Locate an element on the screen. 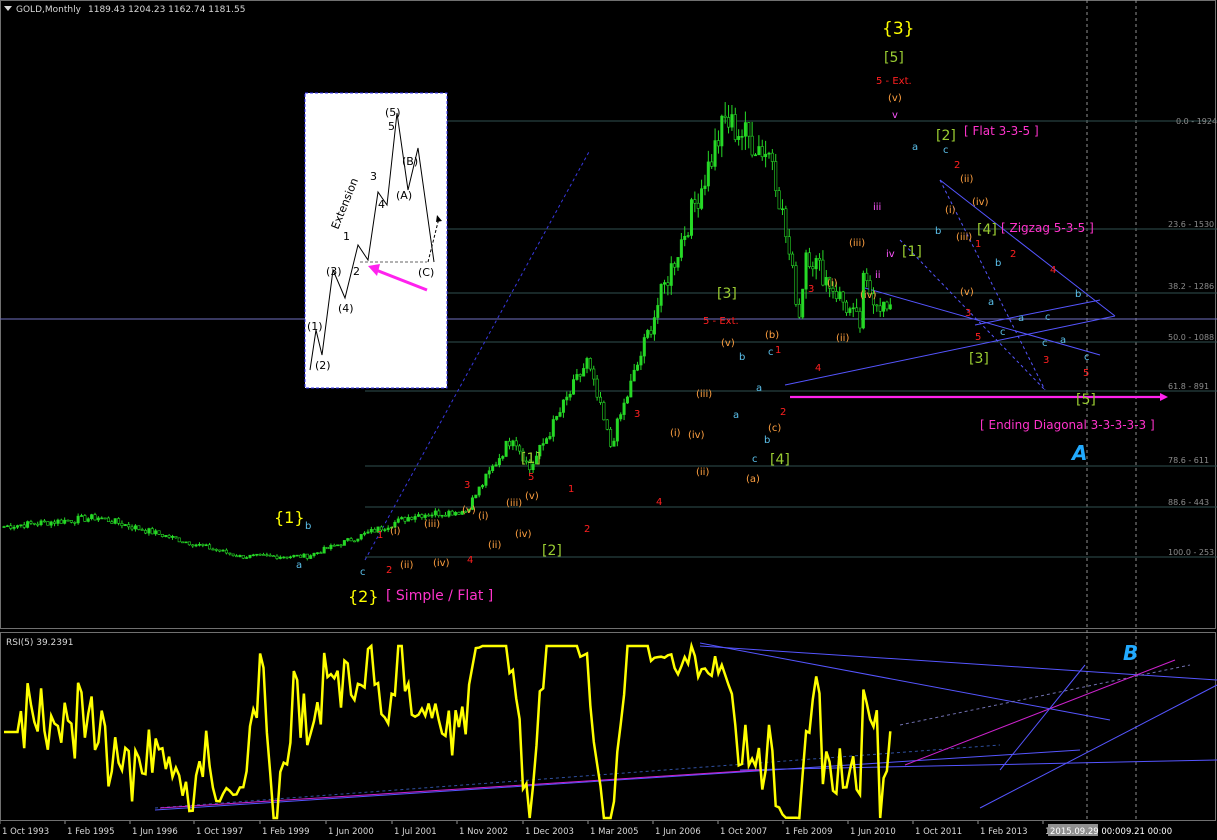 The width and height of the screenshot is (1217, 840). inset-wave-label: (3) is located at coordinates (334, 271).